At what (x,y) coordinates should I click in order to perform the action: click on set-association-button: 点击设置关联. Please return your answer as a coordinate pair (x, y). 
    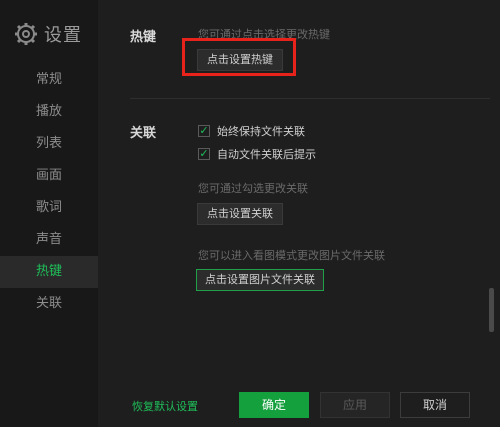
    Looking at the image, I should click on (240, 214).